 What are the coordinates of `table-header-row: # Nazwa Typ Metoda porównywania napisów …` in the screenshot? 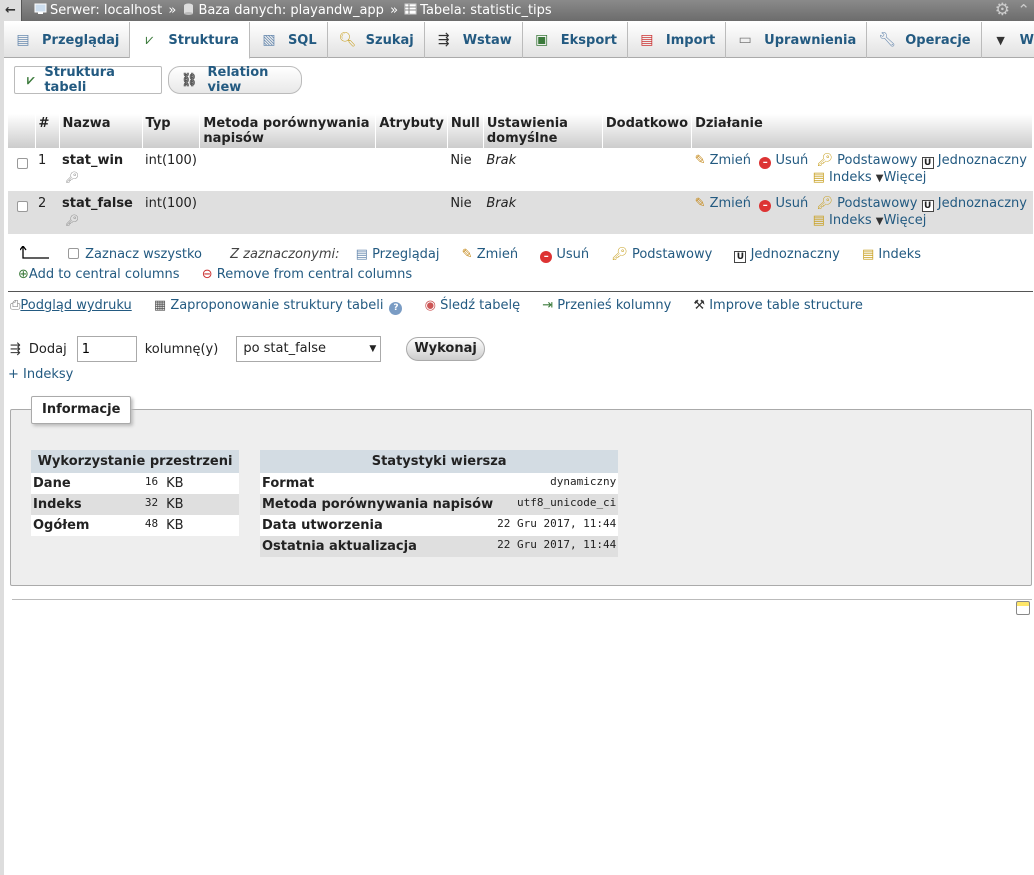 It's located at (520, 131).